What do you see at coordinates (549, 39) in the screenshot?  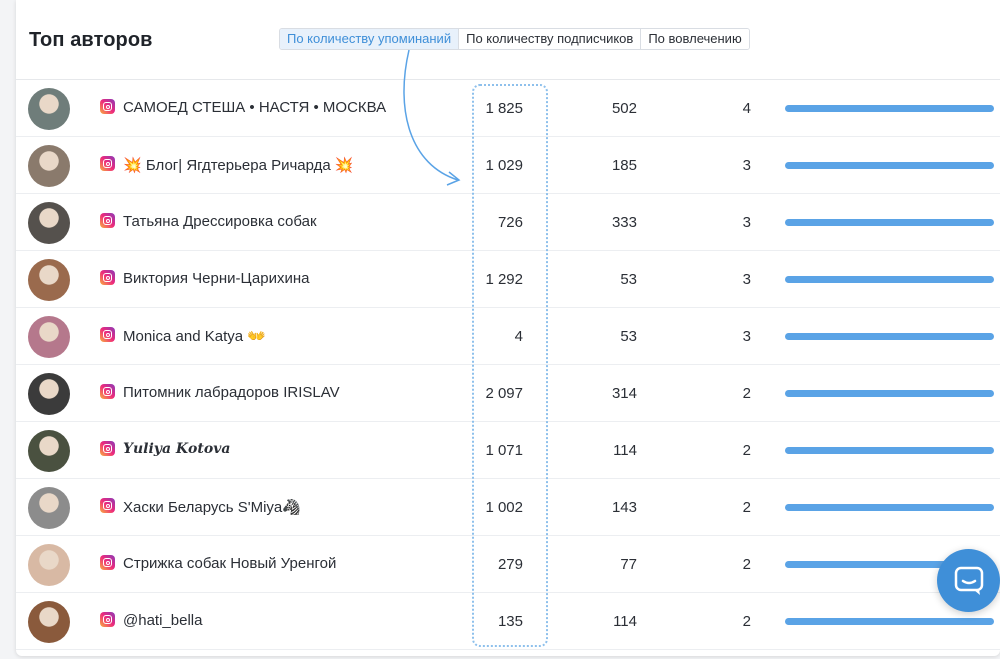 I see `tab-followers: По количеству подписчиков` at bounding box center [549, 39].